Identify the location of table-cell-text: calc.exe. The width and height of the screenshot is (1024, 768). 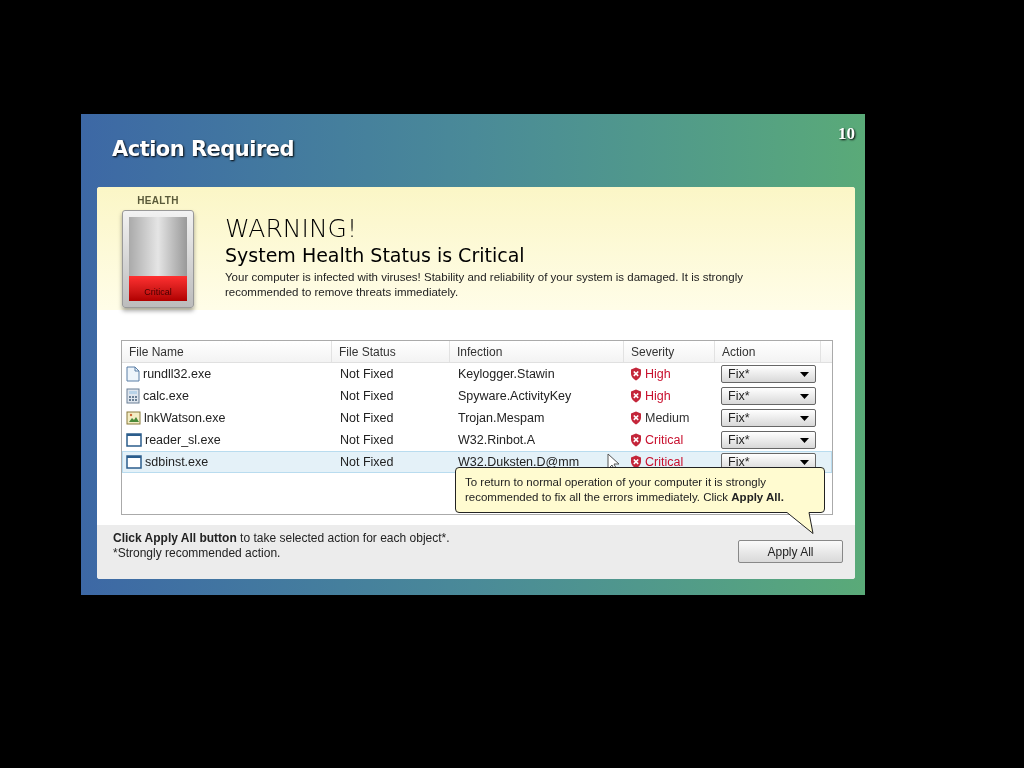
(166, 396).